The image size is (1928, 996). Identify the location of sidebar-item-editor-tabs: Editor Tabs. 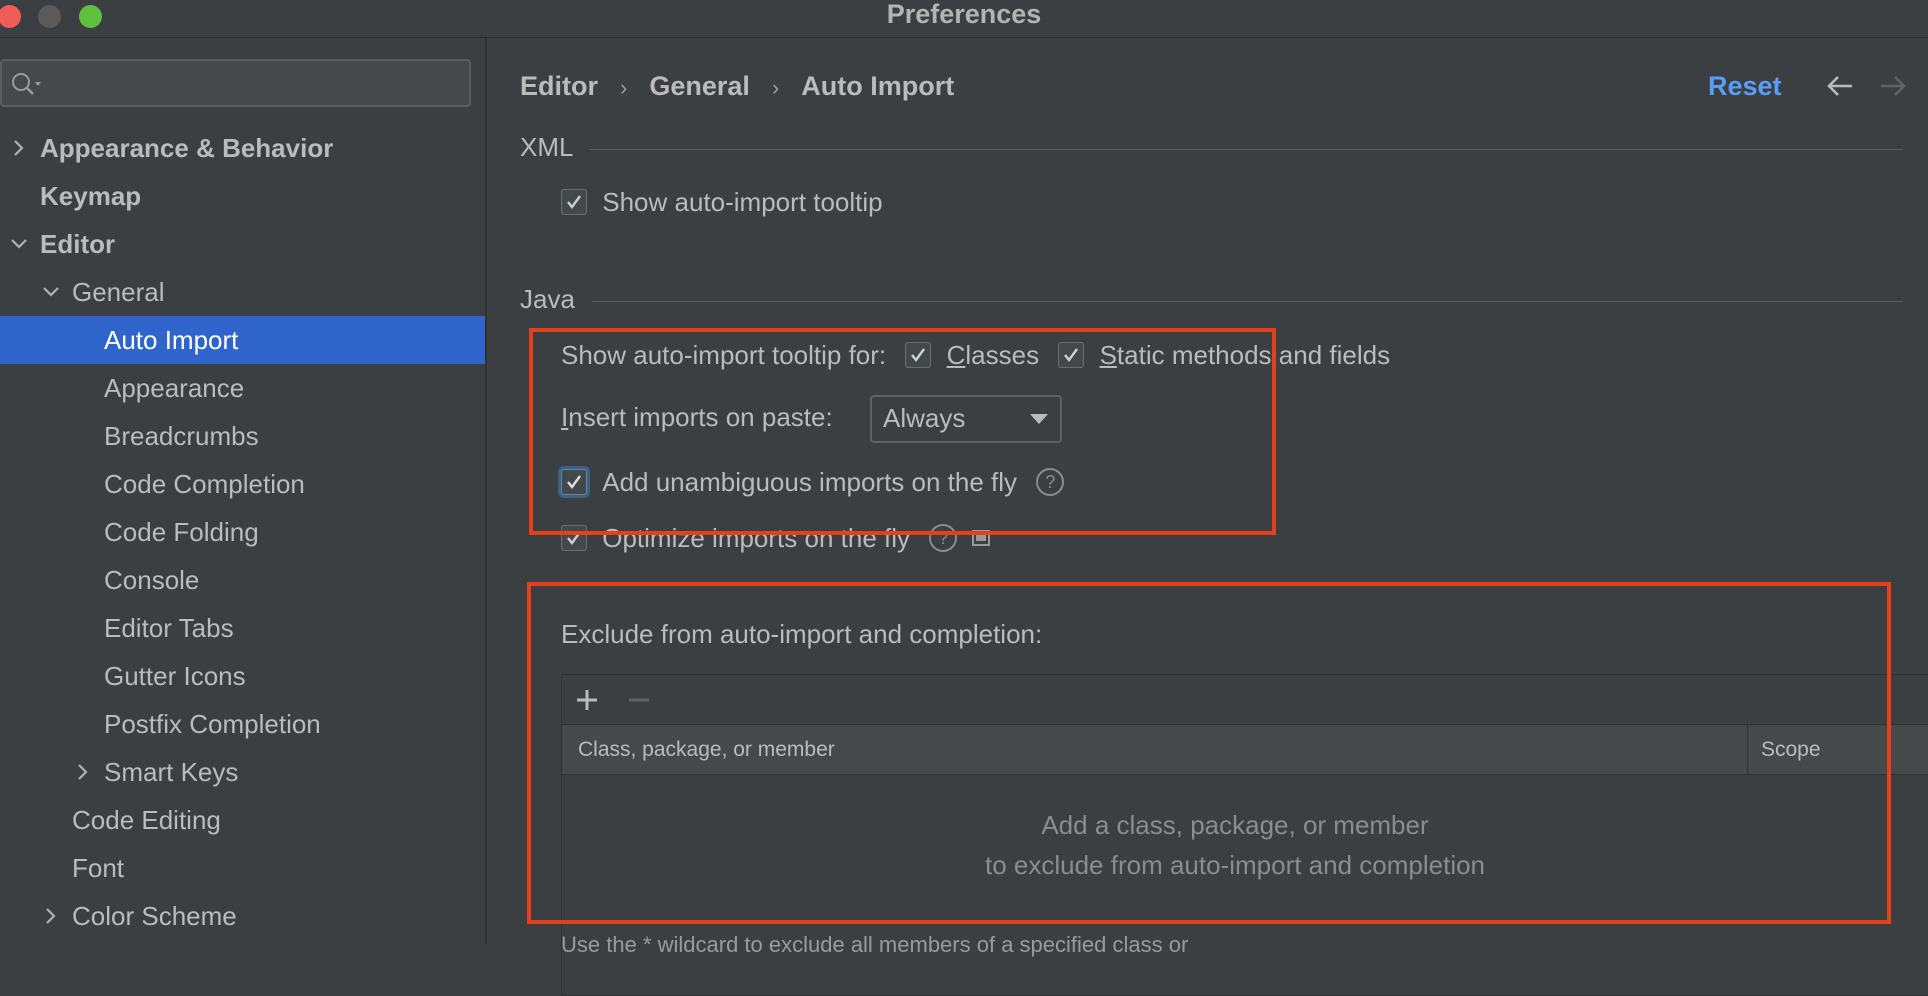
(242, 628).